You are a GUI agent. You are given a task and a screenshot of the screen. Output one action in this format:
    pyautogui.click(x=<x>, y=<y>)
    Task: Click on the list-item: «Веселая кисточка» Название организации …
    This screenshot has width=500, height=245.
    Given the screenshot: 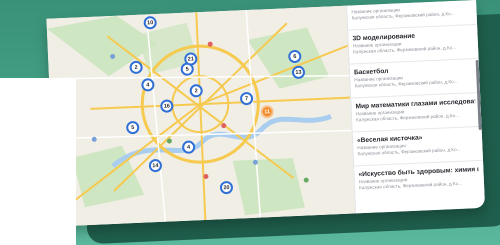 What is the action you would take?
    pyautogui.click(x=417, y=144)
    